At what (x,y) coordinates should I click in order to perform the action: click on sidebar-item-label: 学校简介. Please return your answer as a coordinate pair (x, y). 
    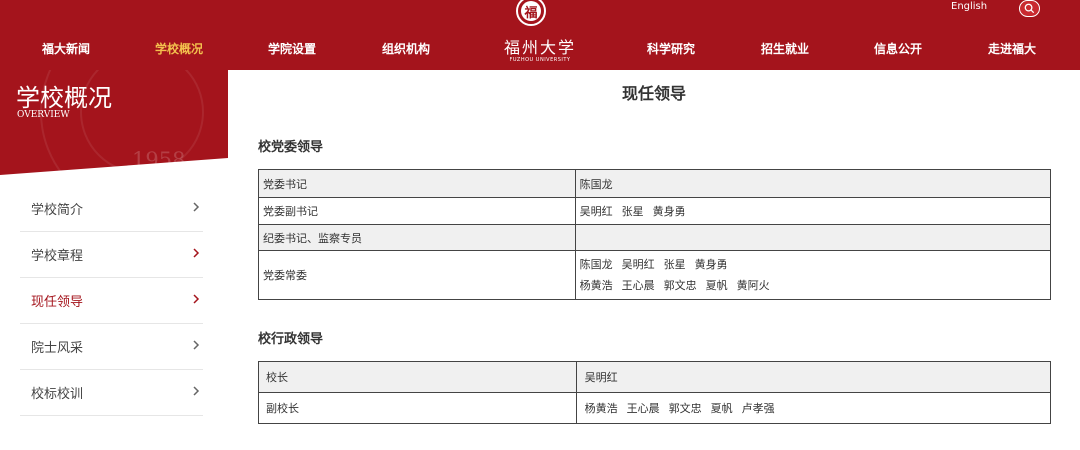
    Looking at the image, I should click on (57, 210).